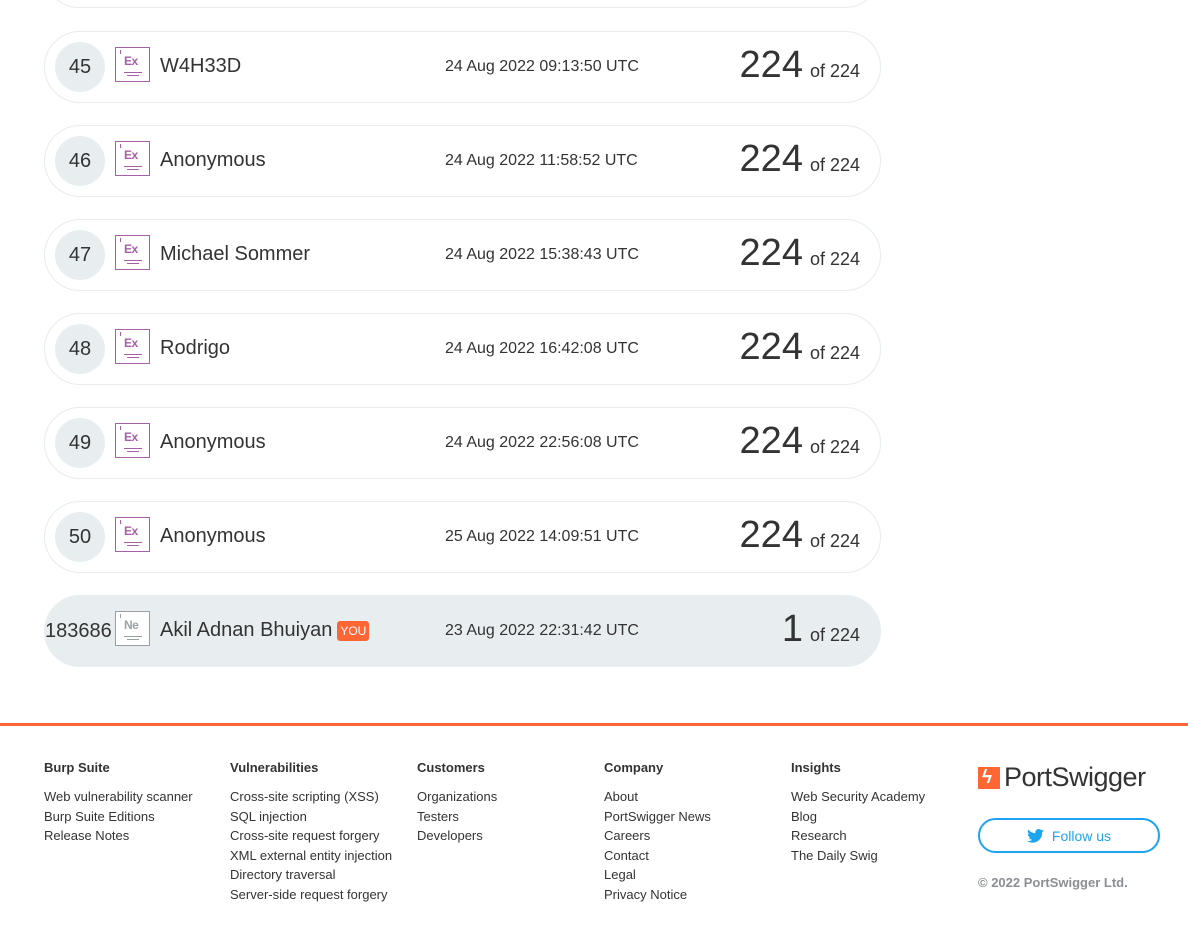 The width and height of the screenshot is (1188, 934). Describe the element at coordinates (989, 777) in the screenshot. I see `portswigger-logo-icon: ϟ` at that location.